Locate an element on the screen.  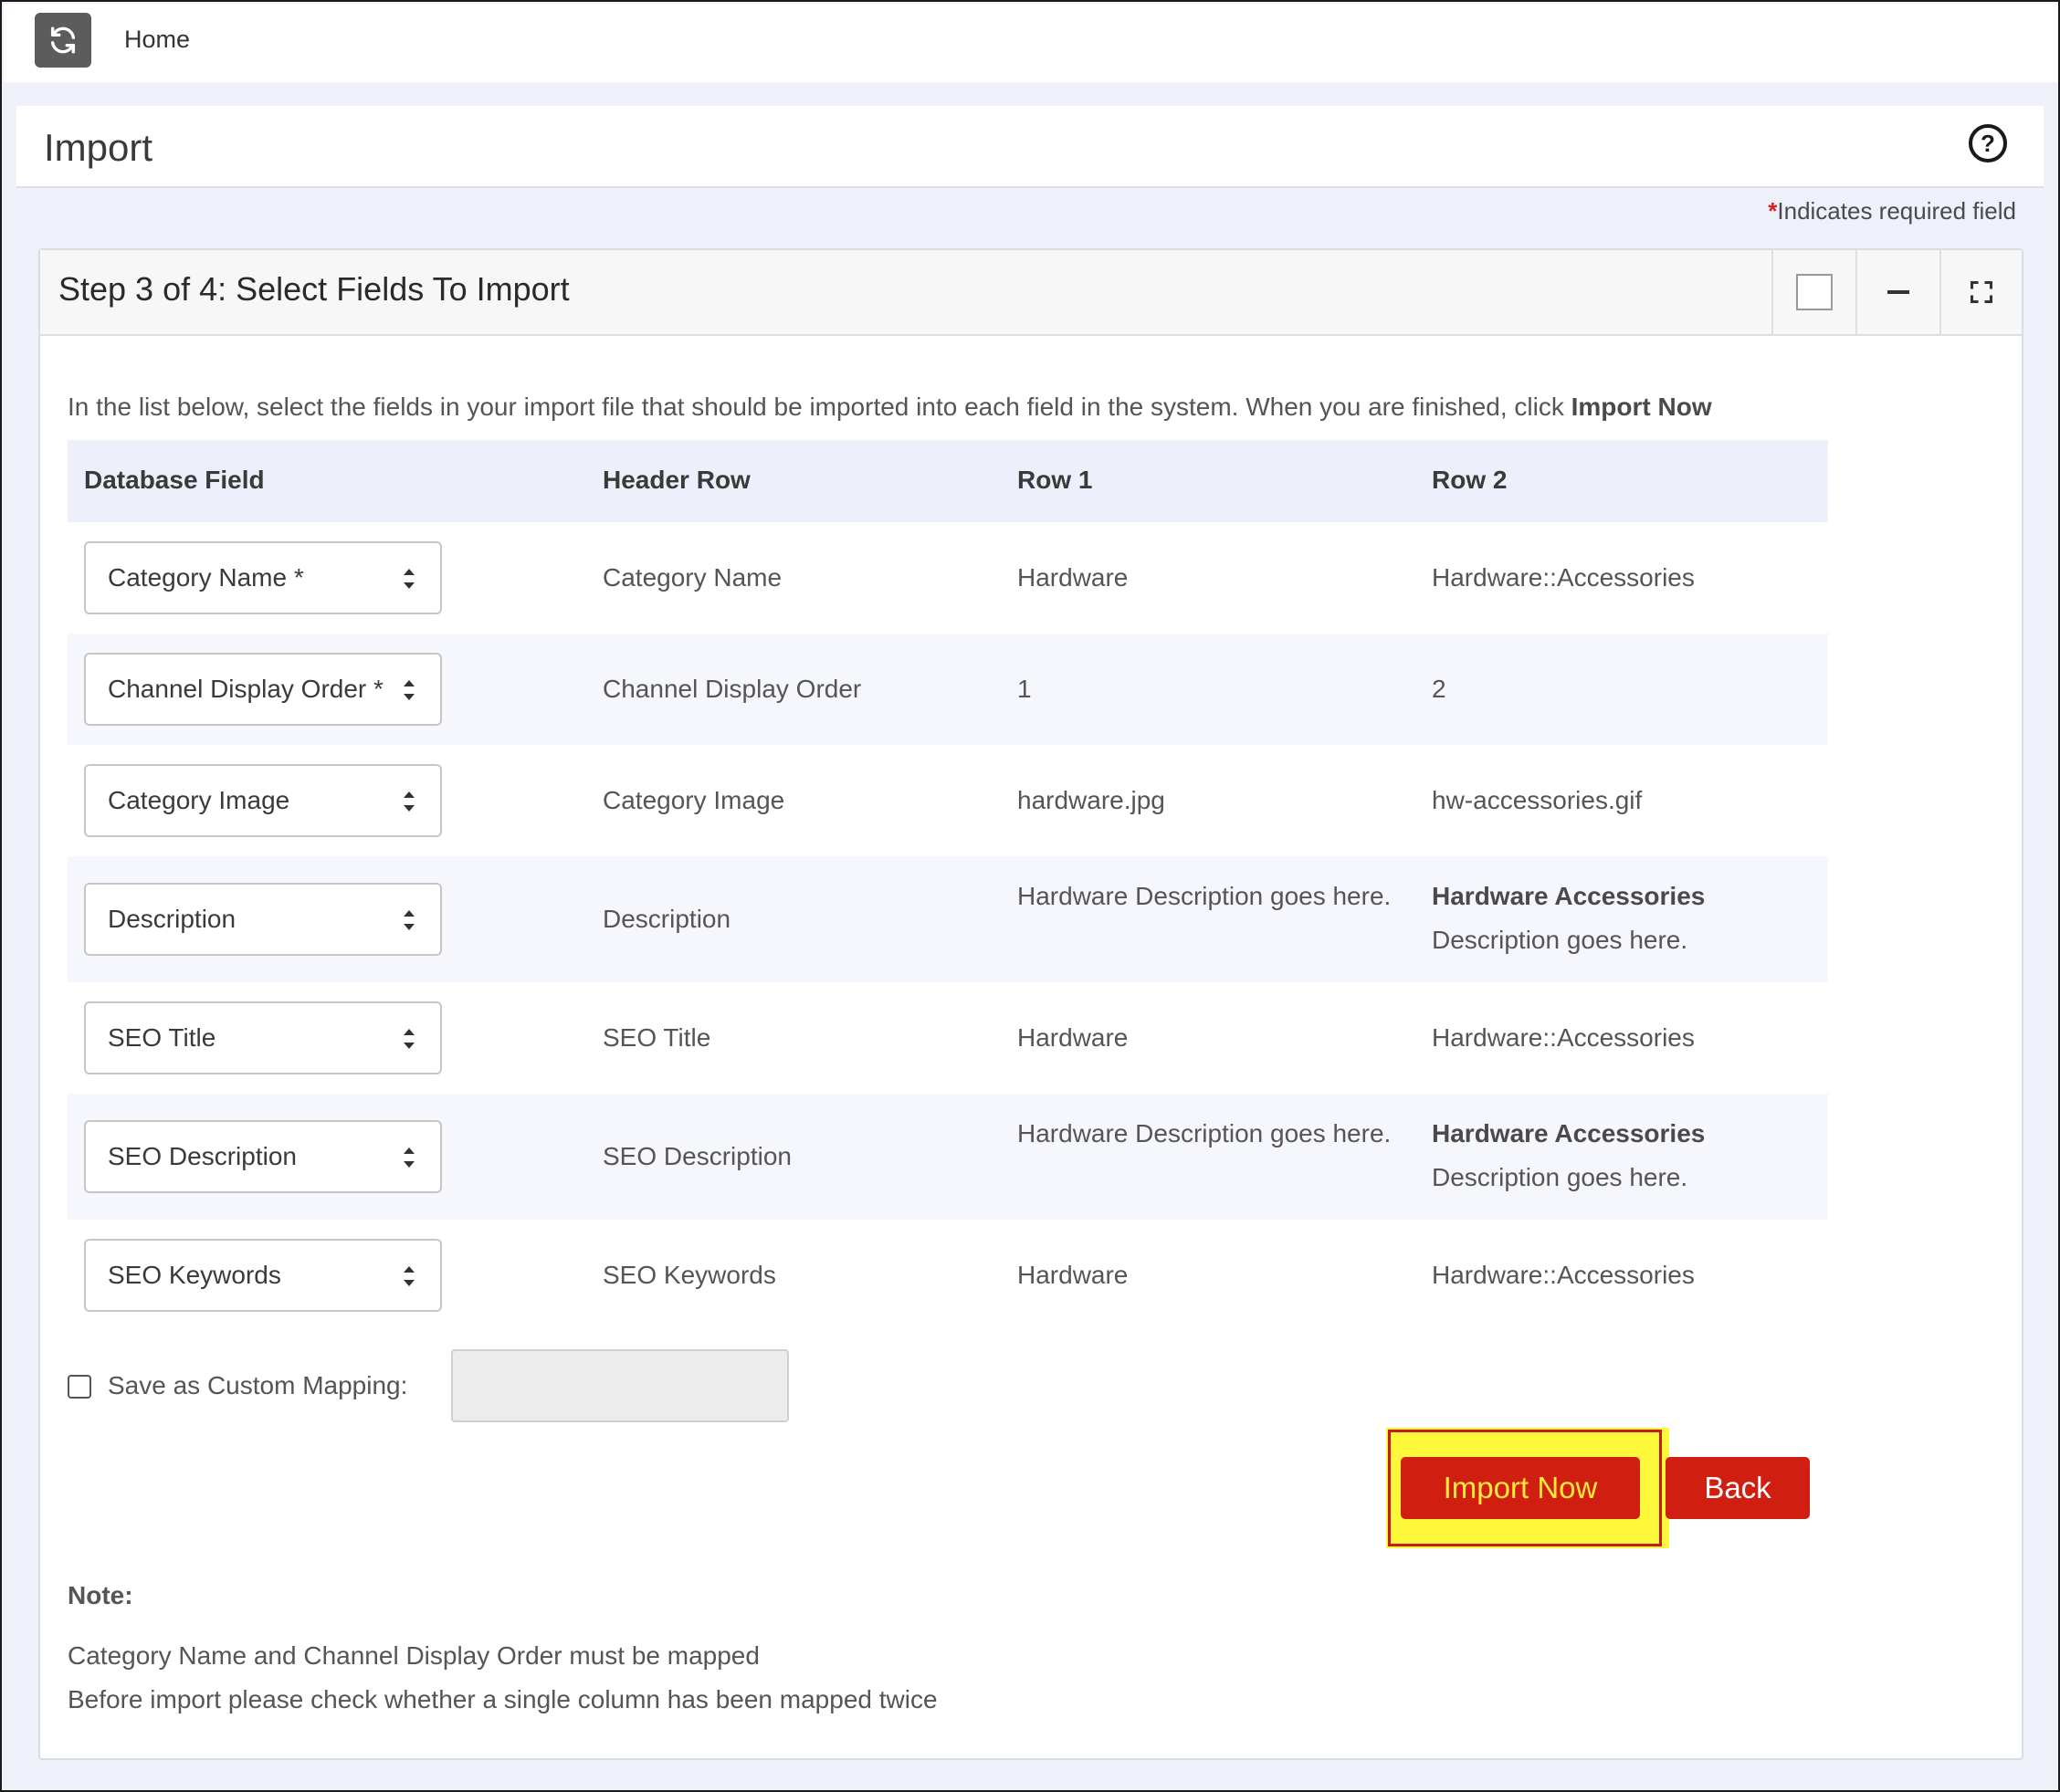
database-field-select-value: SEO Title is located at coordinates (162, 1038).